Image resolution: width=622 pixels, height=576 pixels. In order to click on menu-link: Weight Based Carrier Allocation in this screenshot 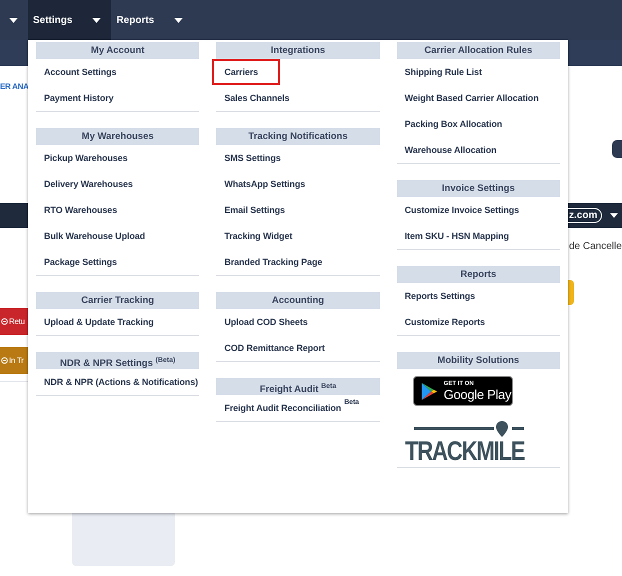, I will do `click(478, 98)`.